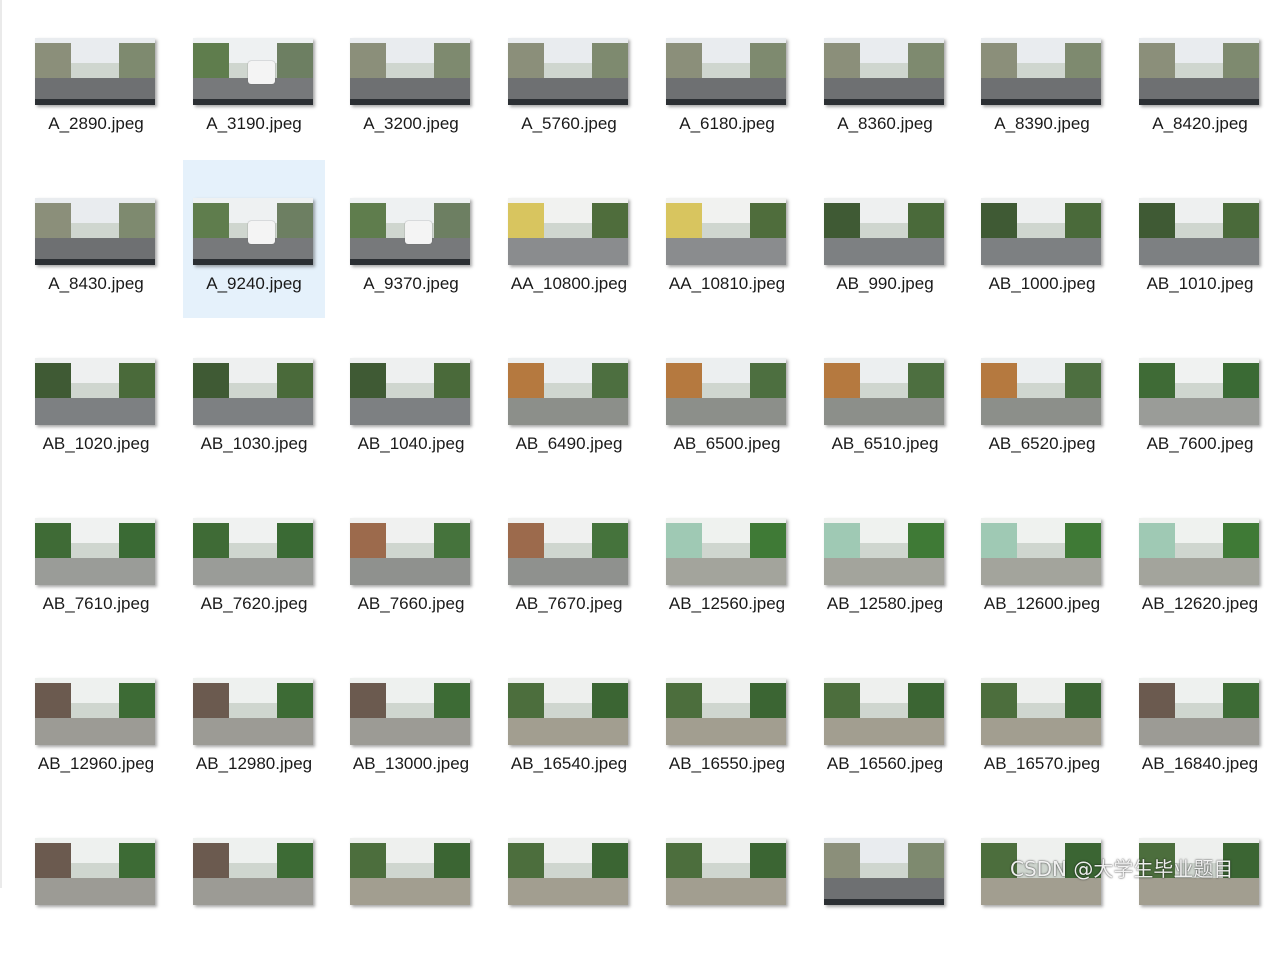 The width and height of the screenshot is (1280, 958). I want to click on file-name-label: AB_12560.jpeg, so click(727, 603).